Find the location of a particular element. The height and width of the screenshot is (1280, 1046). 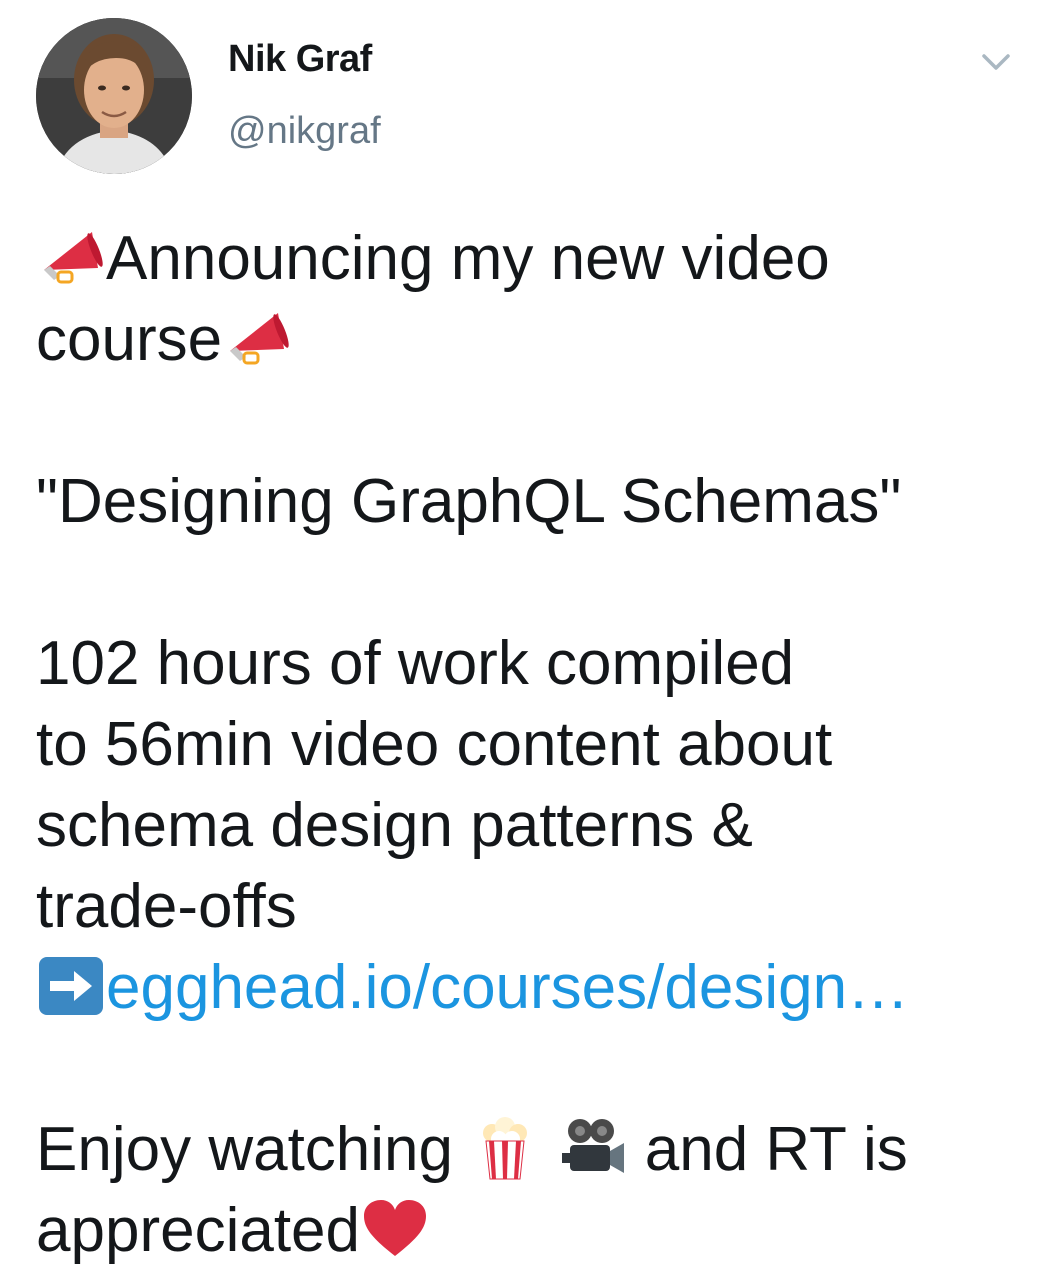

text-line: 102 hours of work compiled is located at coordinates (415, 663).